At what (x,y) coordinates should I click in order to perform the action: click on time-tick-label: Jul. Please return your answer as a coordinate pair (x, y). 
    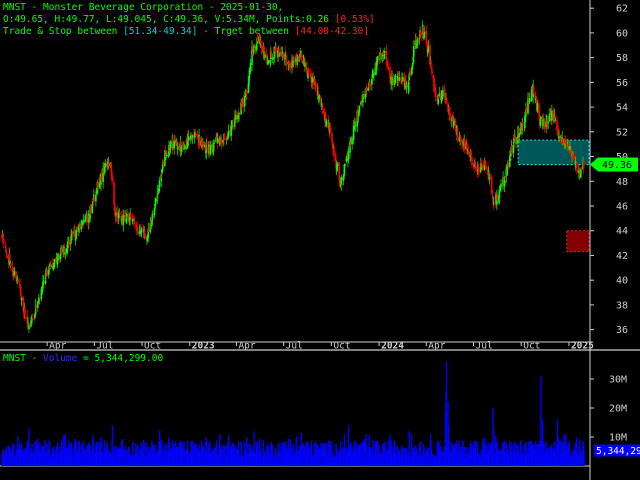
    Looking at the image, I should click on (294, 346).